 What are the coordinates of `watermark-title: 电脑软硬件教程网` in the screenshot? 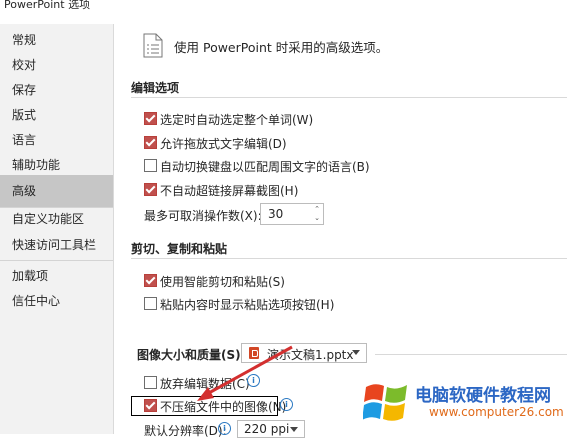 It's located at (483, 396).